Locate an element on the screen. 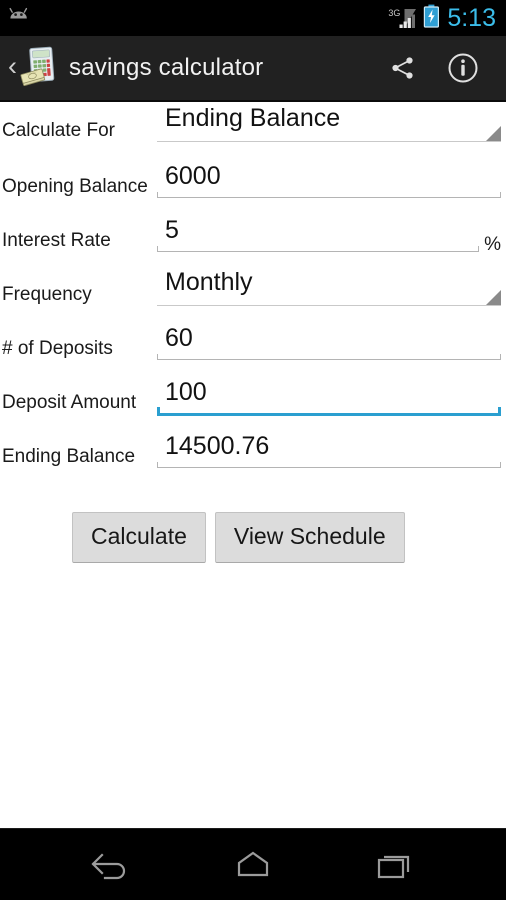 The image size is (506, 900). action-buttons: Calculate View Schedule is located at coordinates (253, 537).